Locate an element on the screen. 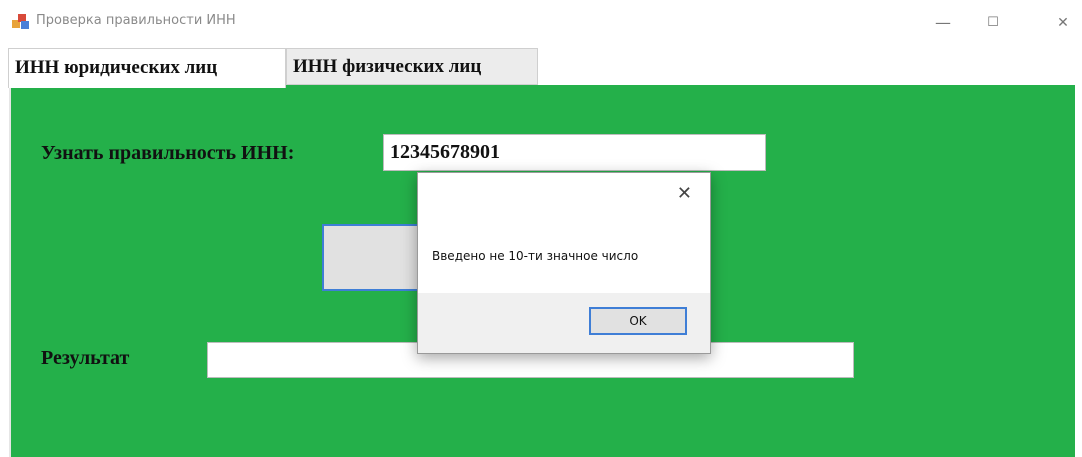 The height and width of the screenshot is (457, 1082). dialog-message: Введено не 10-ти значное число is located at coordinates (535, 256).